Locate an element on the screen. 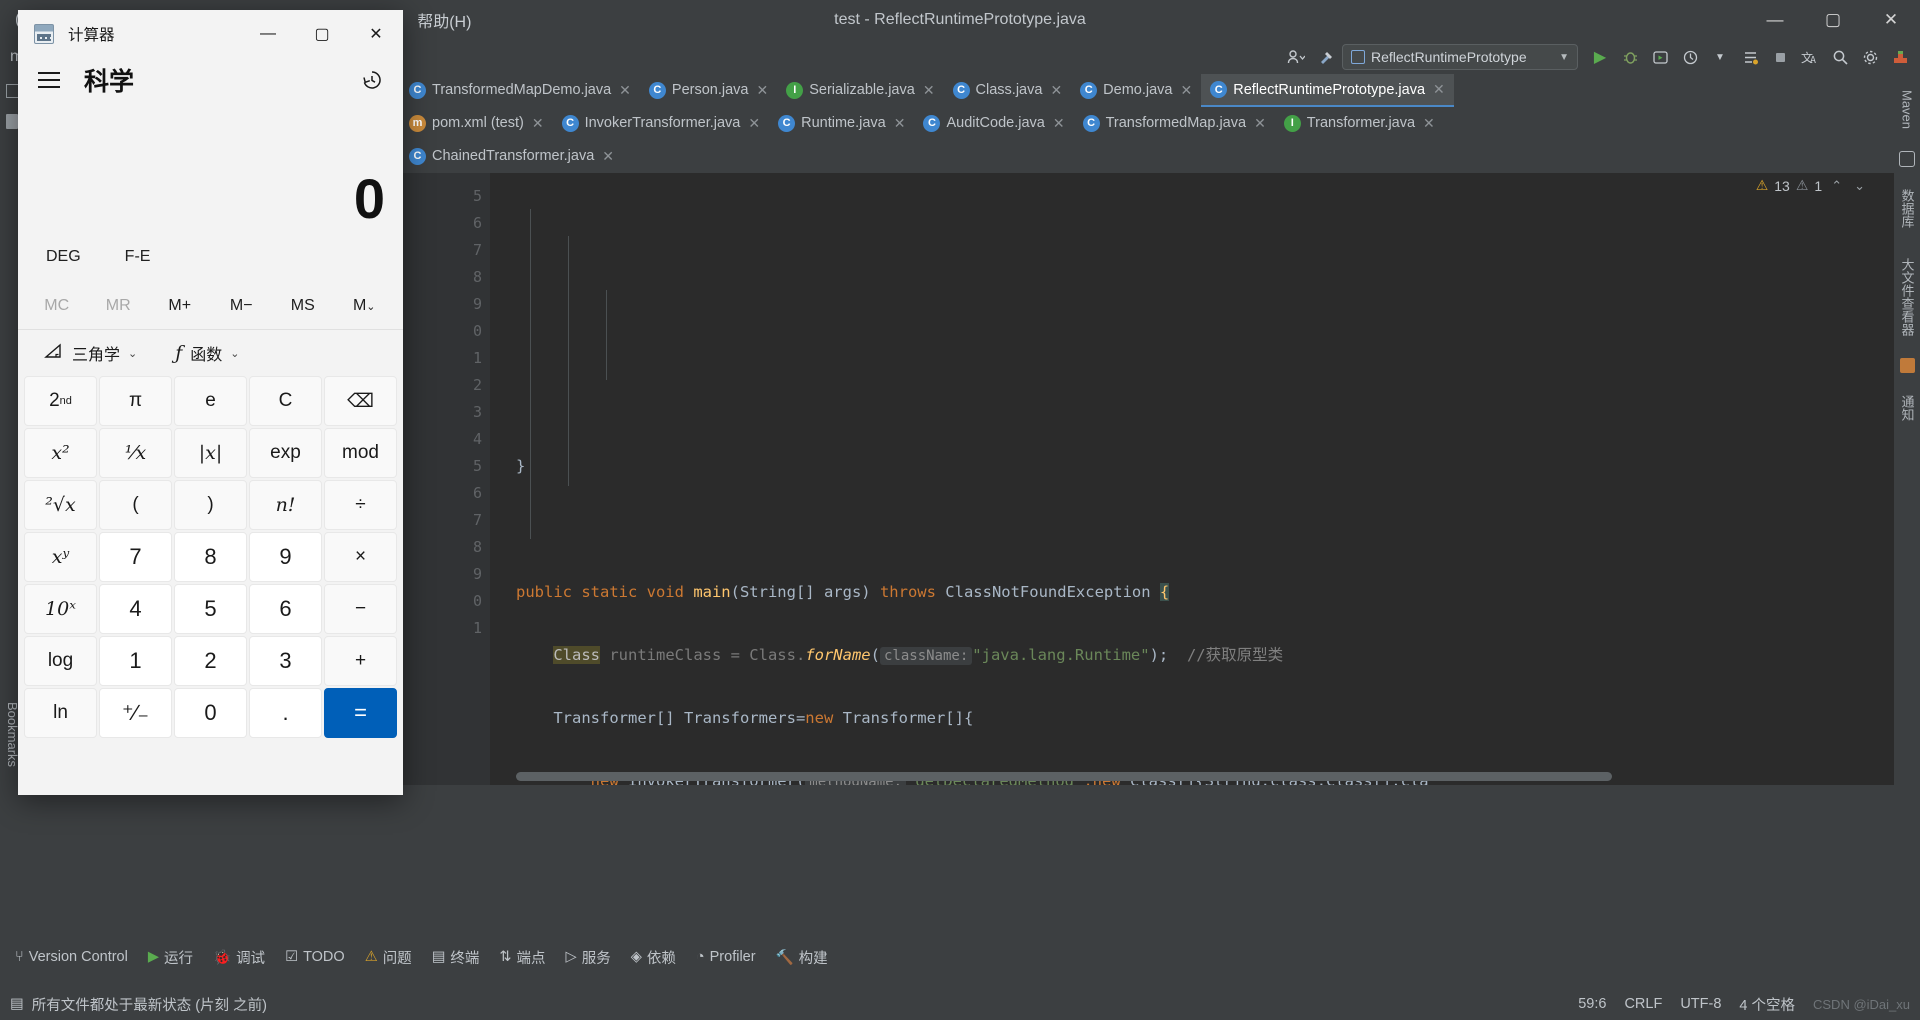  search-icon is located at coordinates (1840, 57).